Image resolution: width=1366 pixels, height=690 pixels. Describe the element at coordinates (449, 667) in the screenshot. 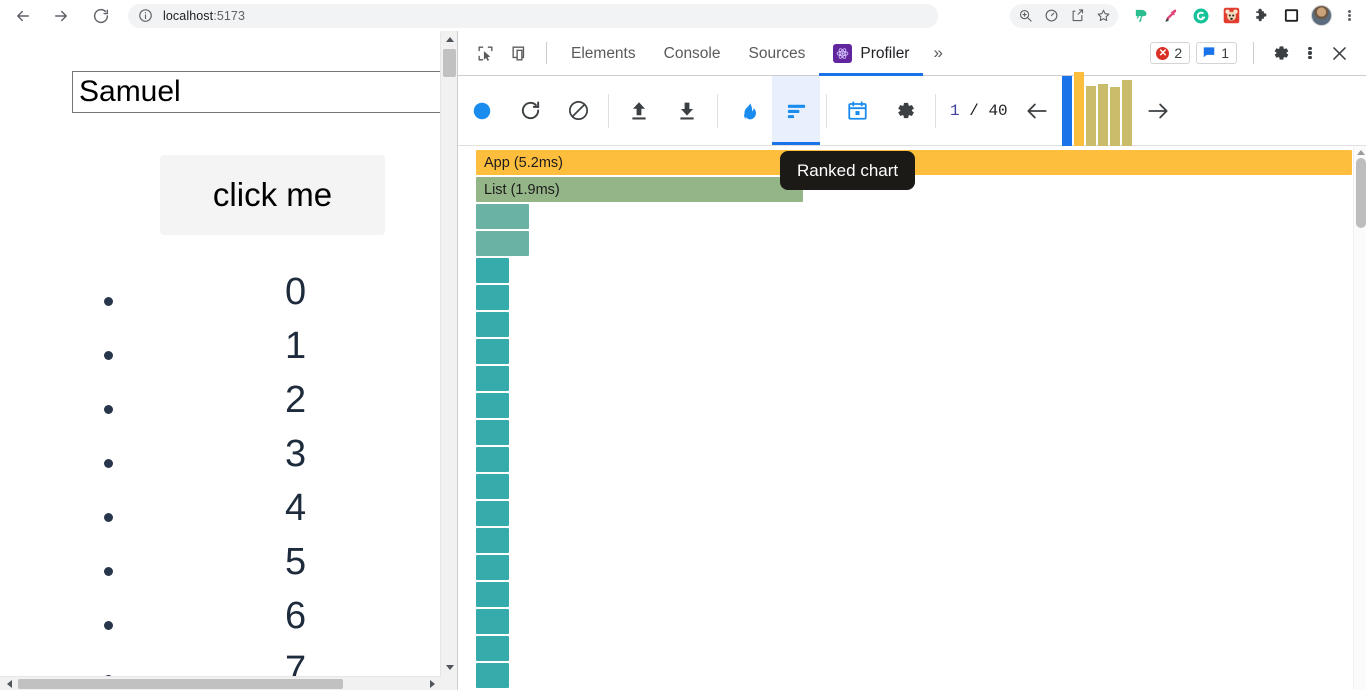

I see `scroll-down-icon` at that location.